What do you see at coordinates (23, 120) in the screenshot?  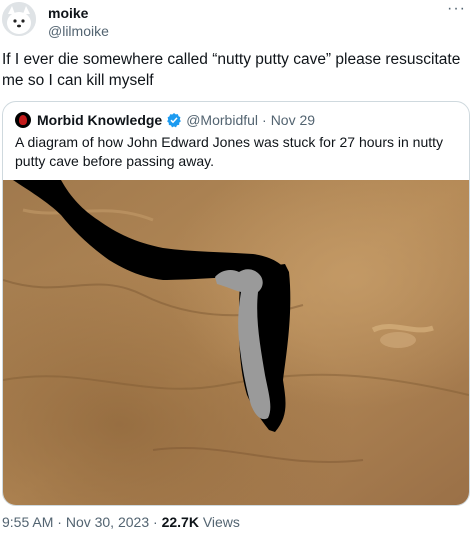 I see `morbid-knowledge-logo-icon` at bounding box center [23, 120].